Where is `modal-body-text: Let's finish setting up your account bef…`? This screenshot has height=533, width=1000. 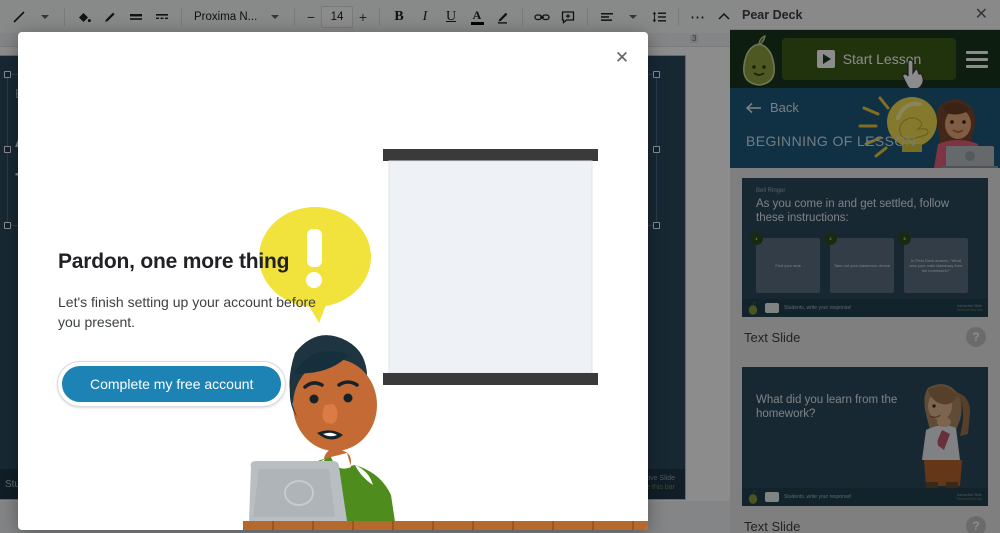
modal-body-text: Let's finish setting up your account bef… is located at coordinates (187, 312).